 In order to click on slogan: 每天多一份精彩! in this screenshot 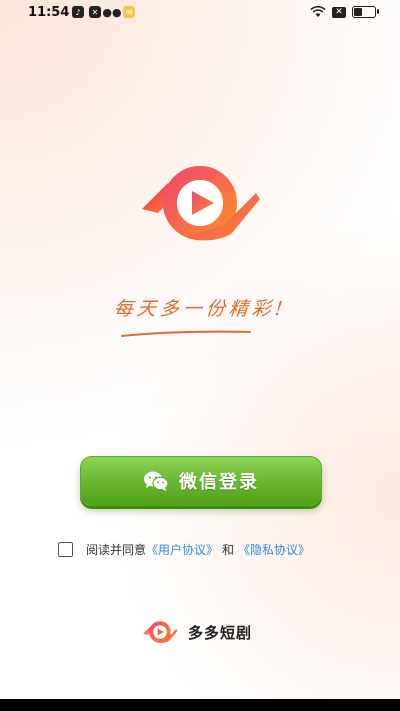, I will do `click(200, 307)`.